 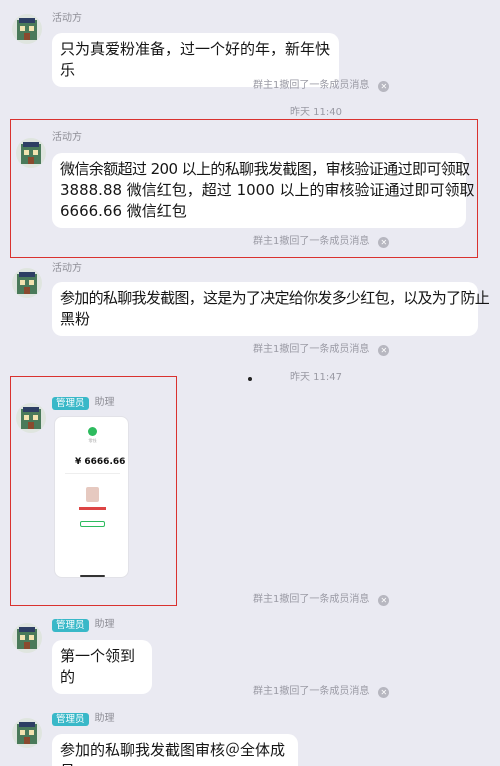 I want to click on message-bubble: 第一个领到的, so click(x=102, y=667).